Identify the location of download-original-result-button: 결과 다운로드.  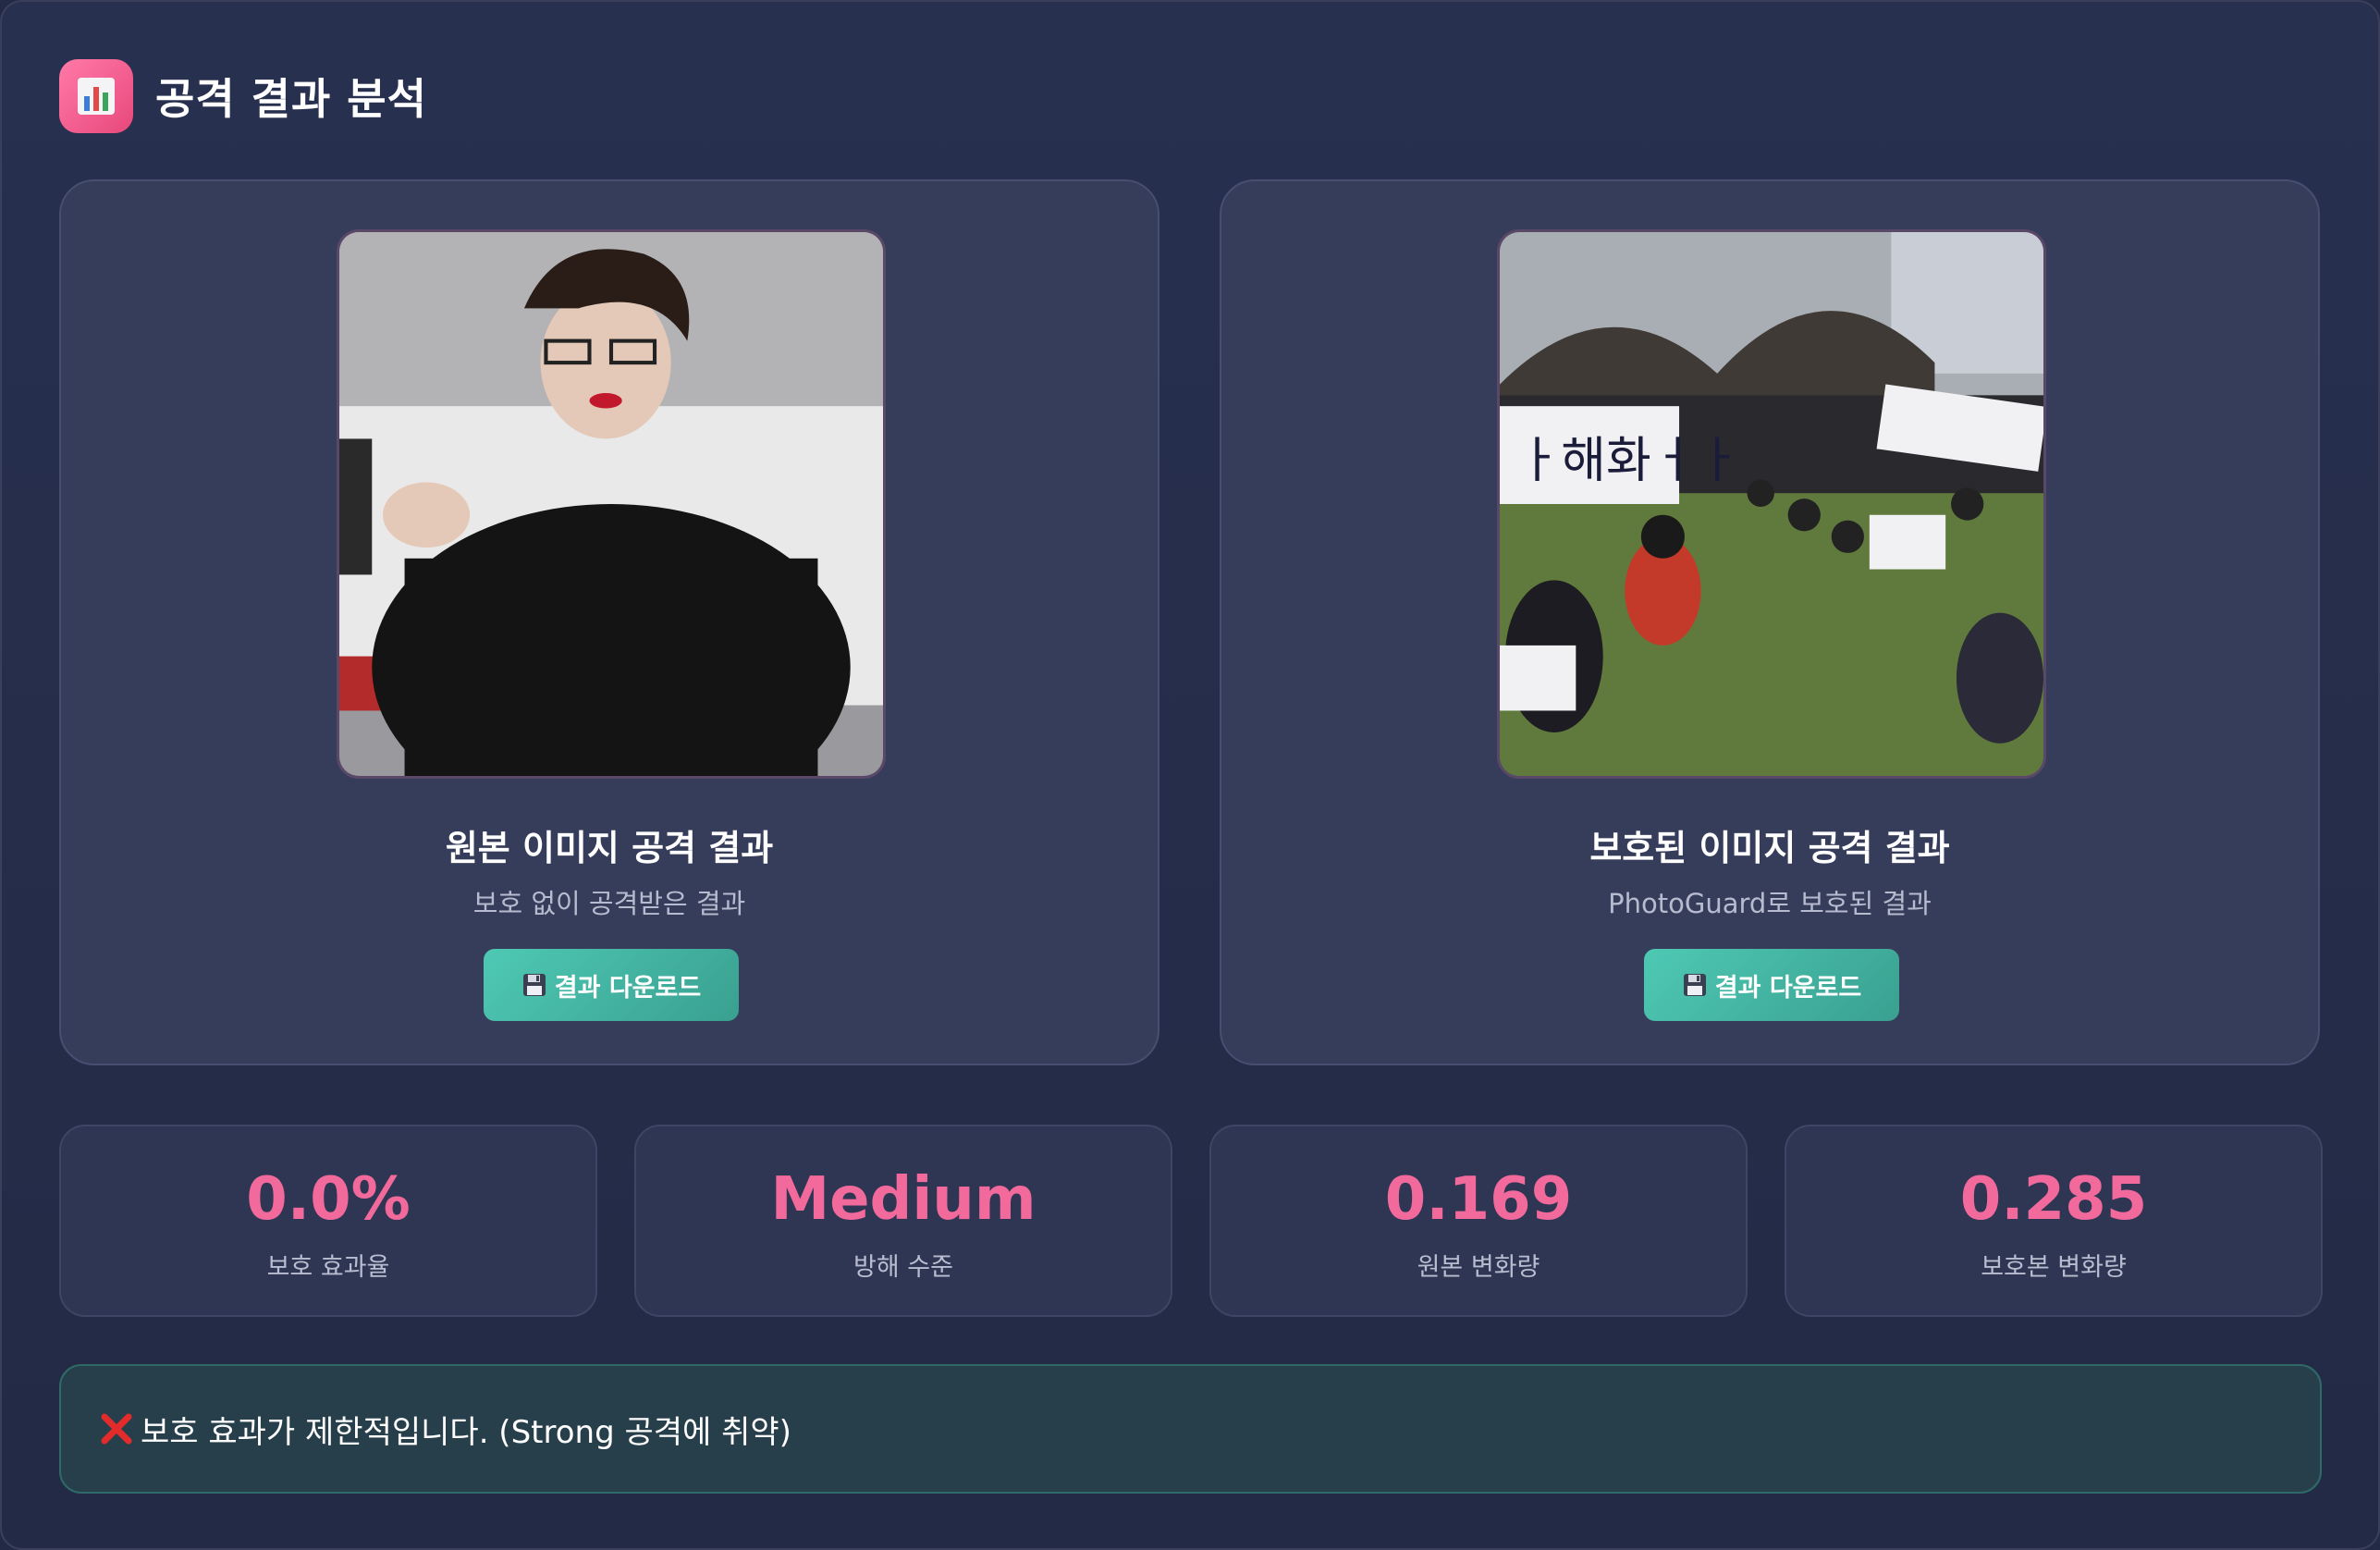
(611, 985).